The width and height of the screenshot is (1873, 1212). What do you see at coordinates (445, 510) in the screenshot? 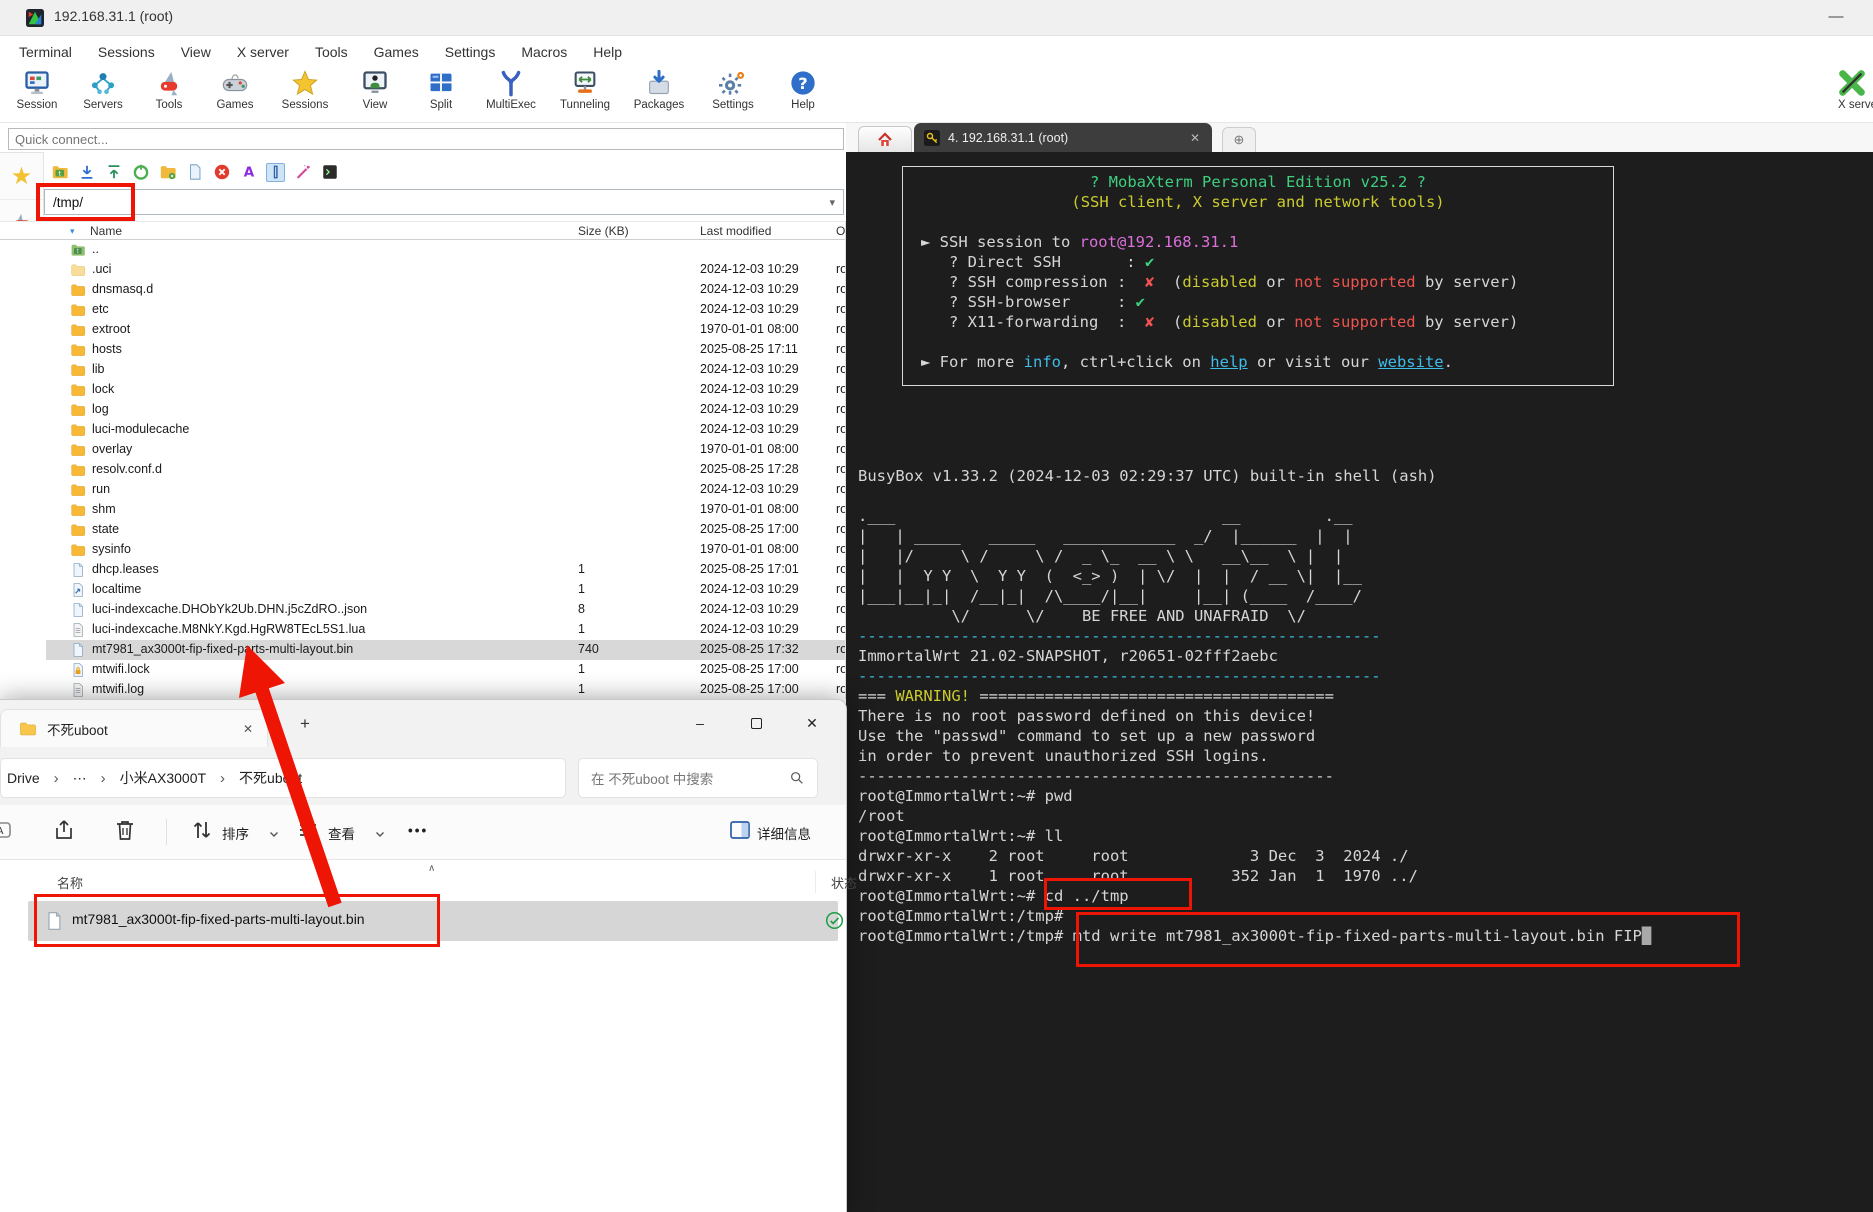
I see `sftp-row-shm: shm 1970-01-01 08:00 ro` at bounding box center [445, 510].